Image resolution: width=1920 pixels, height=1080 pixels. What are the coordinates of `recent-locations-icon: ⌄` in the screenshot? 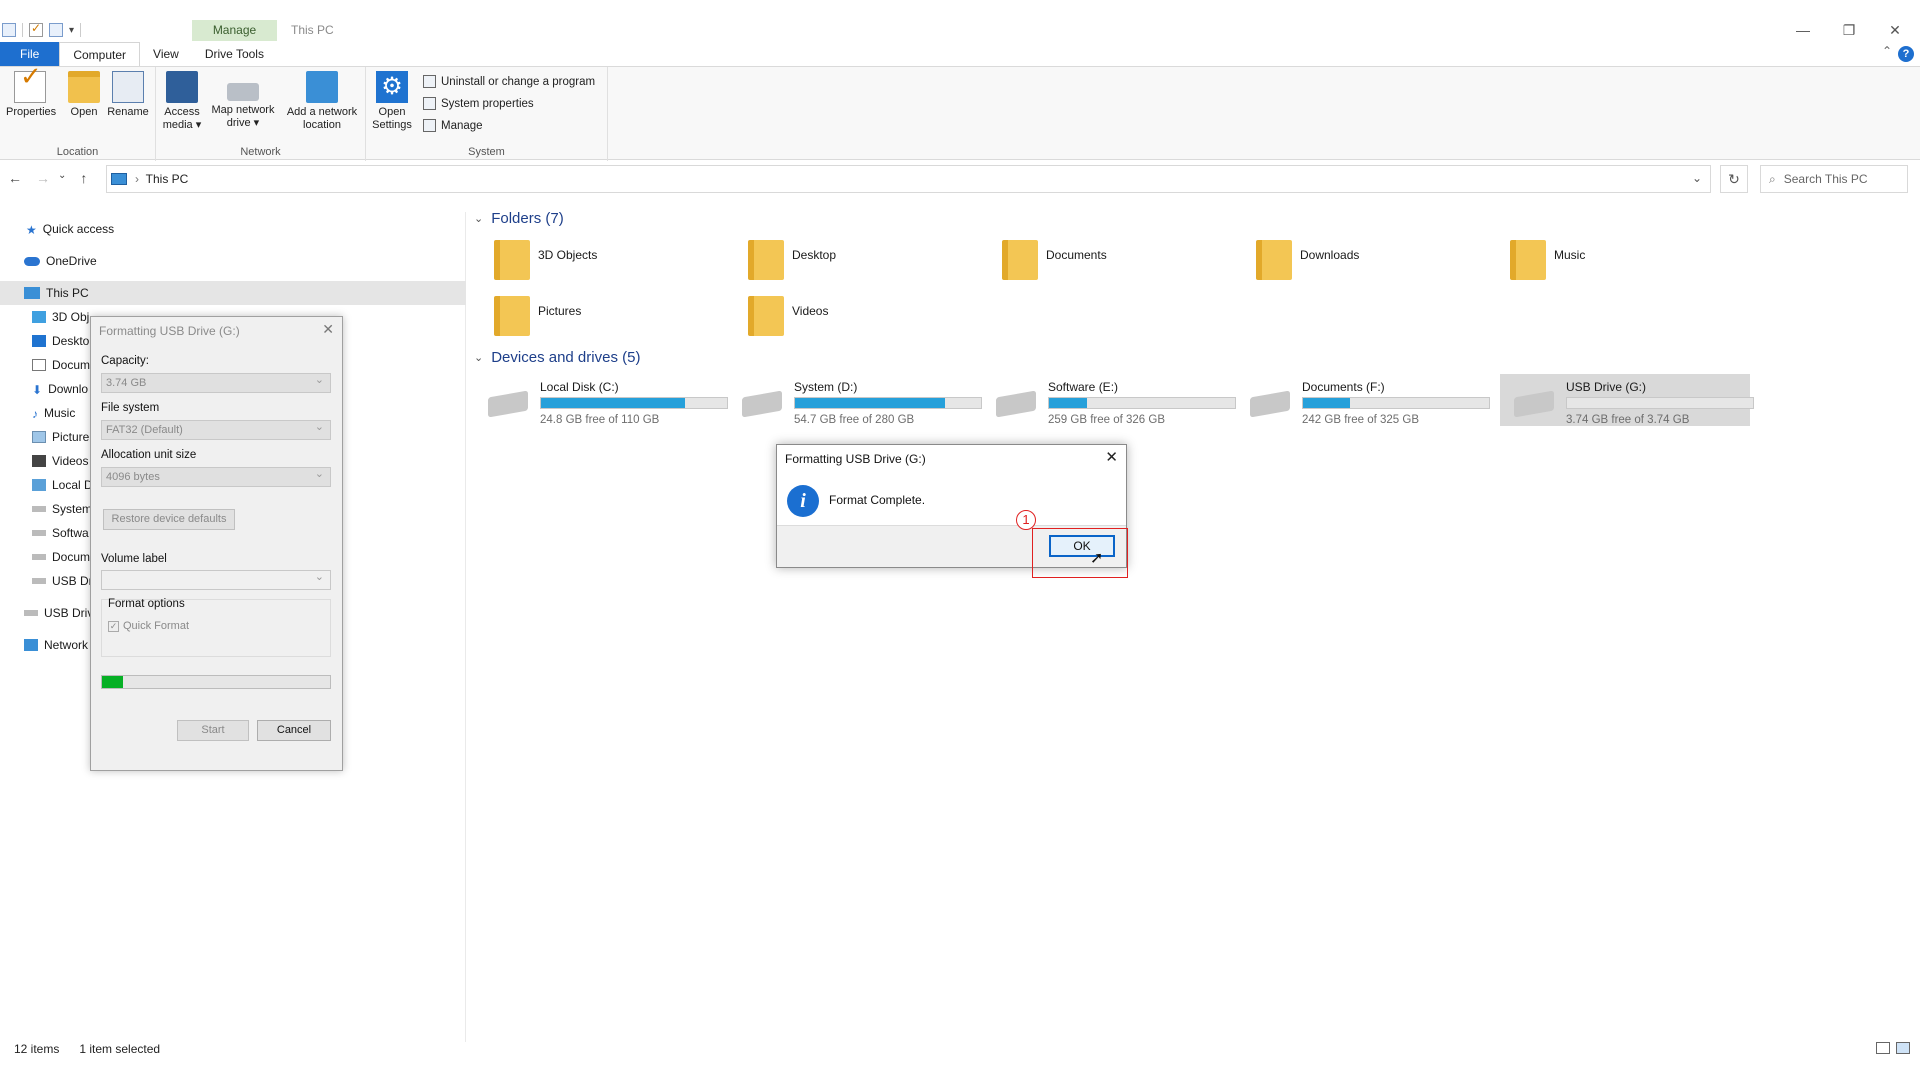 It's located at (62, 178).